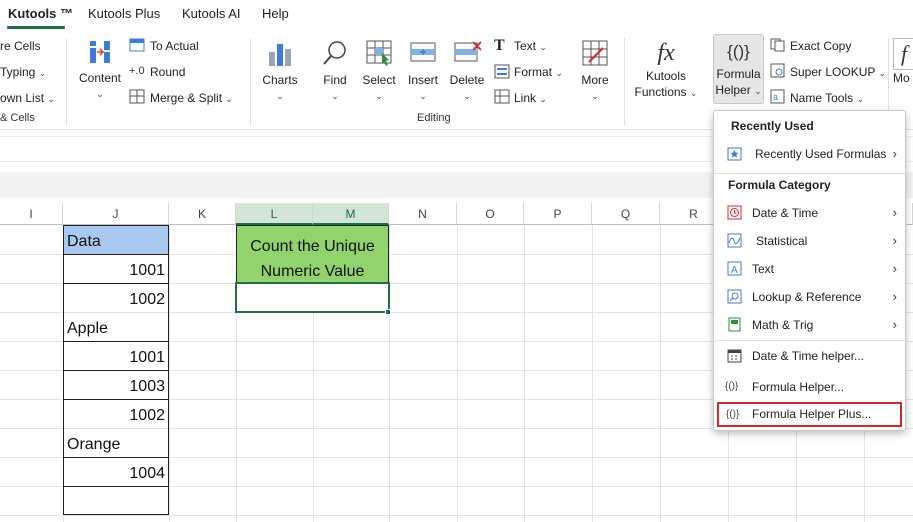 The image size is (913, 522). Describe the element at coordinates (114, 473) in the screenshot. I see `cell-j8: 1004` at that location.